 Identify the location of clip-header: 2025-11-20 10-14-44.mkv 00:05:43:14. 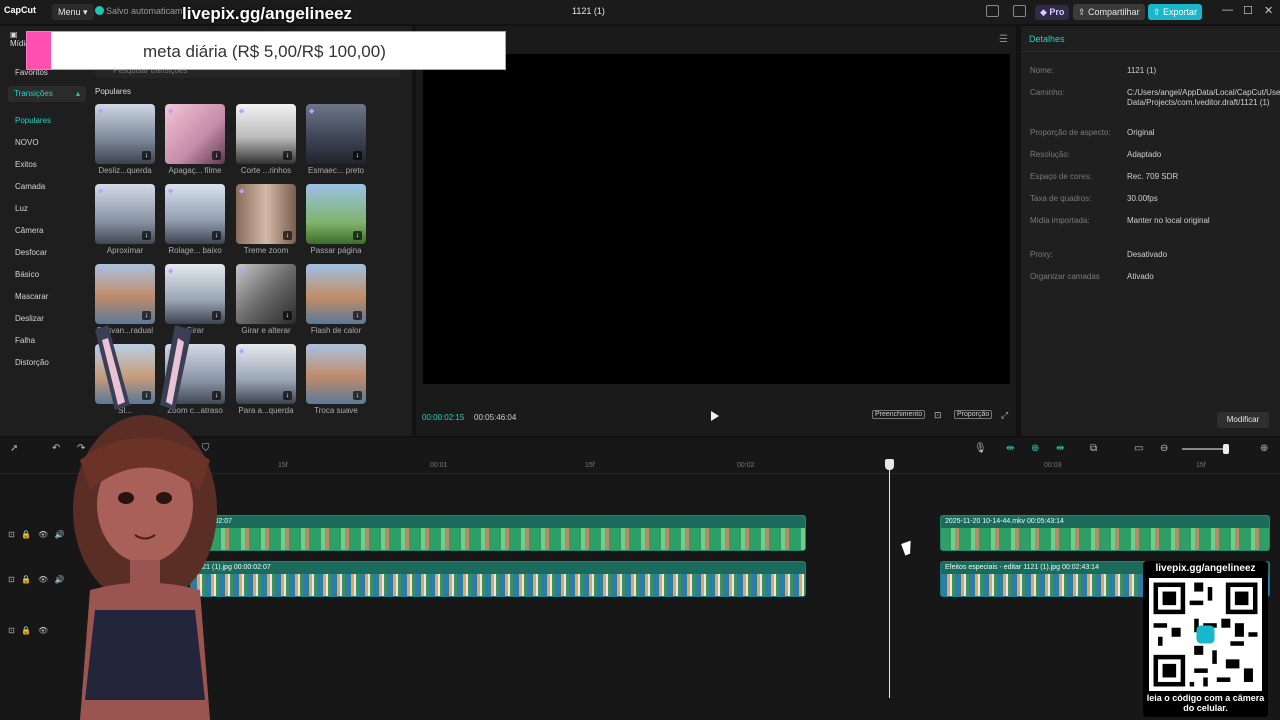
(1105, 522).